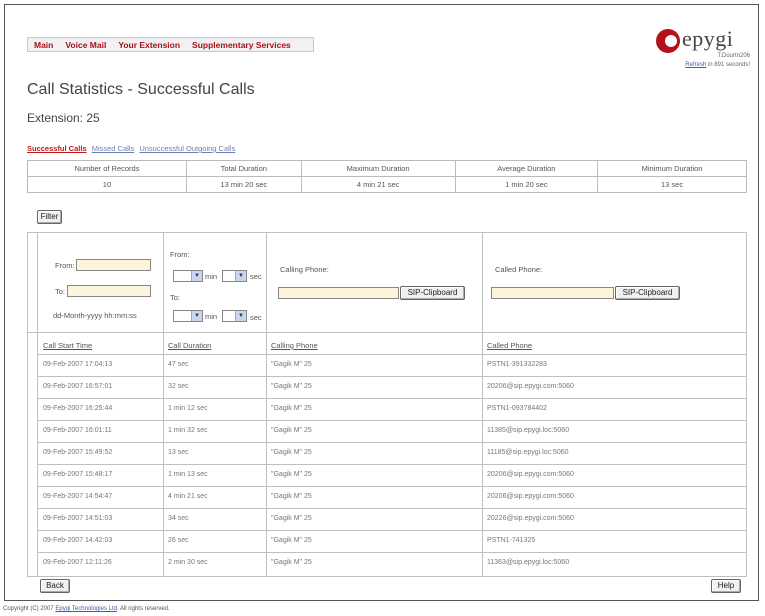 The width and height of the screenshot is (765, 616). I want to click on date-from-input, so click(113, 265).